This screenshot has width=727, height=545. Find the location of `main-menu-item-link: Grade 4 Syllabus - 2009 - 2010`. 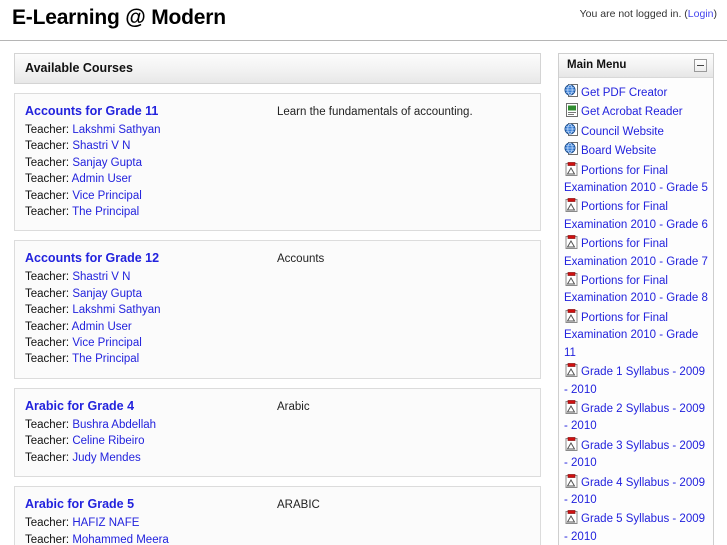

main-menu-item-link: Grade 4 Syllabus - 2009 - 2010 is located at coordinates (634, 491).